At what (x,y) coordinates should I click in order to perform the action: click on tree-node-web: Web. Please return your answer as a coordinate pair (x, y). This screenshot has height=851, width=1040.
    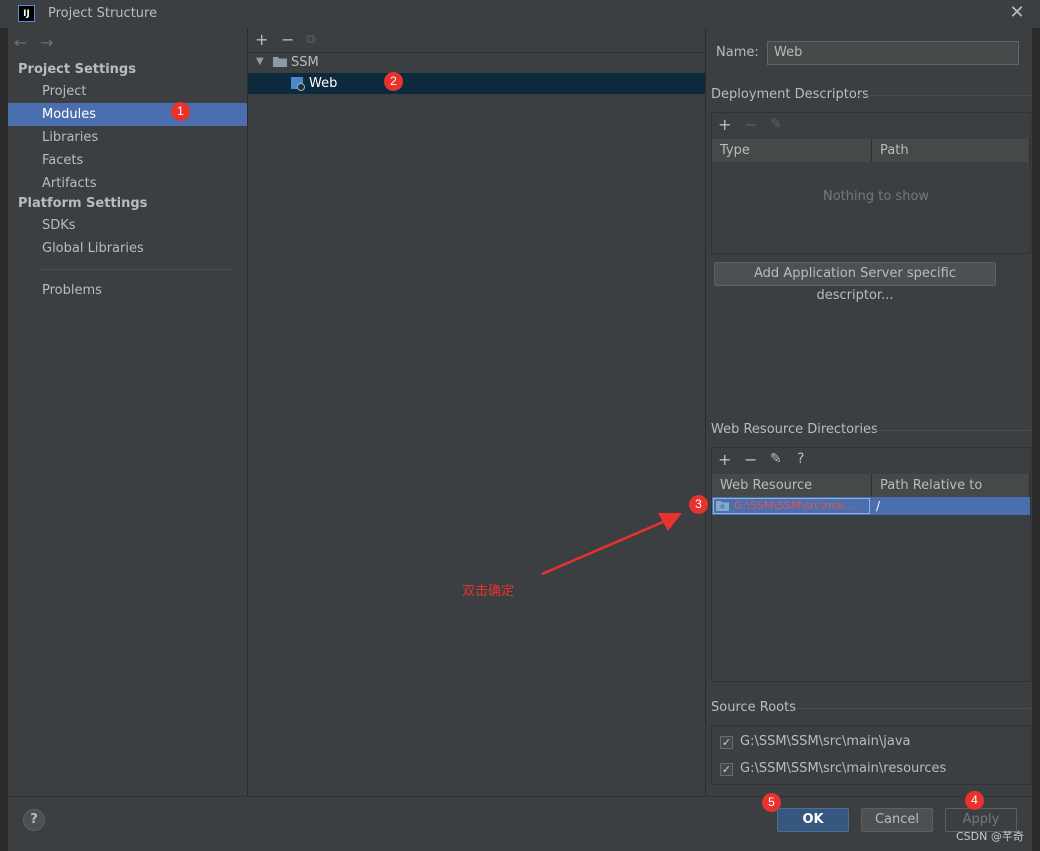
    Looking at the image, I should click on (323, 83).